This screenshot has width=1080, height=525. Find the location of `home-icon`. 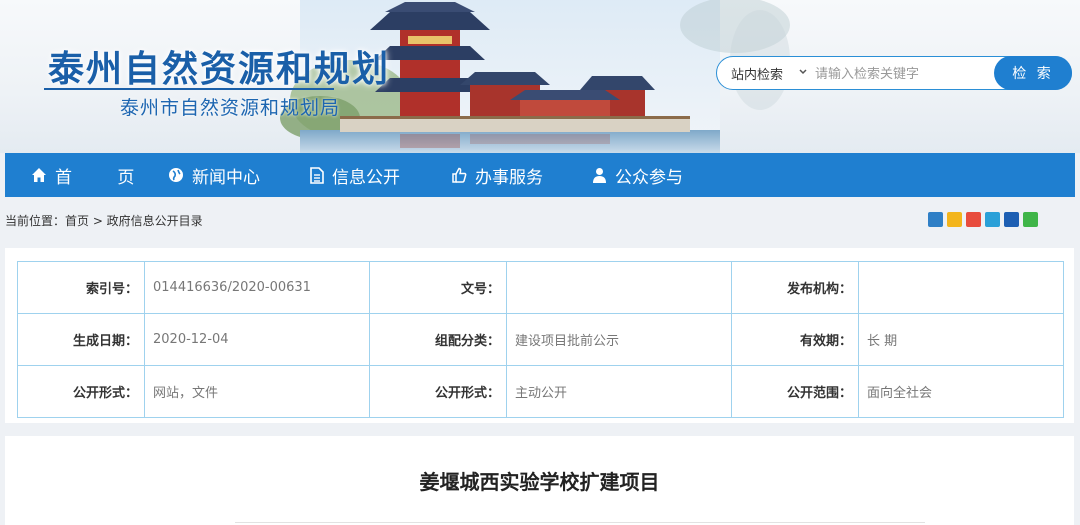

home-icon is located at coordinates (39, 175).